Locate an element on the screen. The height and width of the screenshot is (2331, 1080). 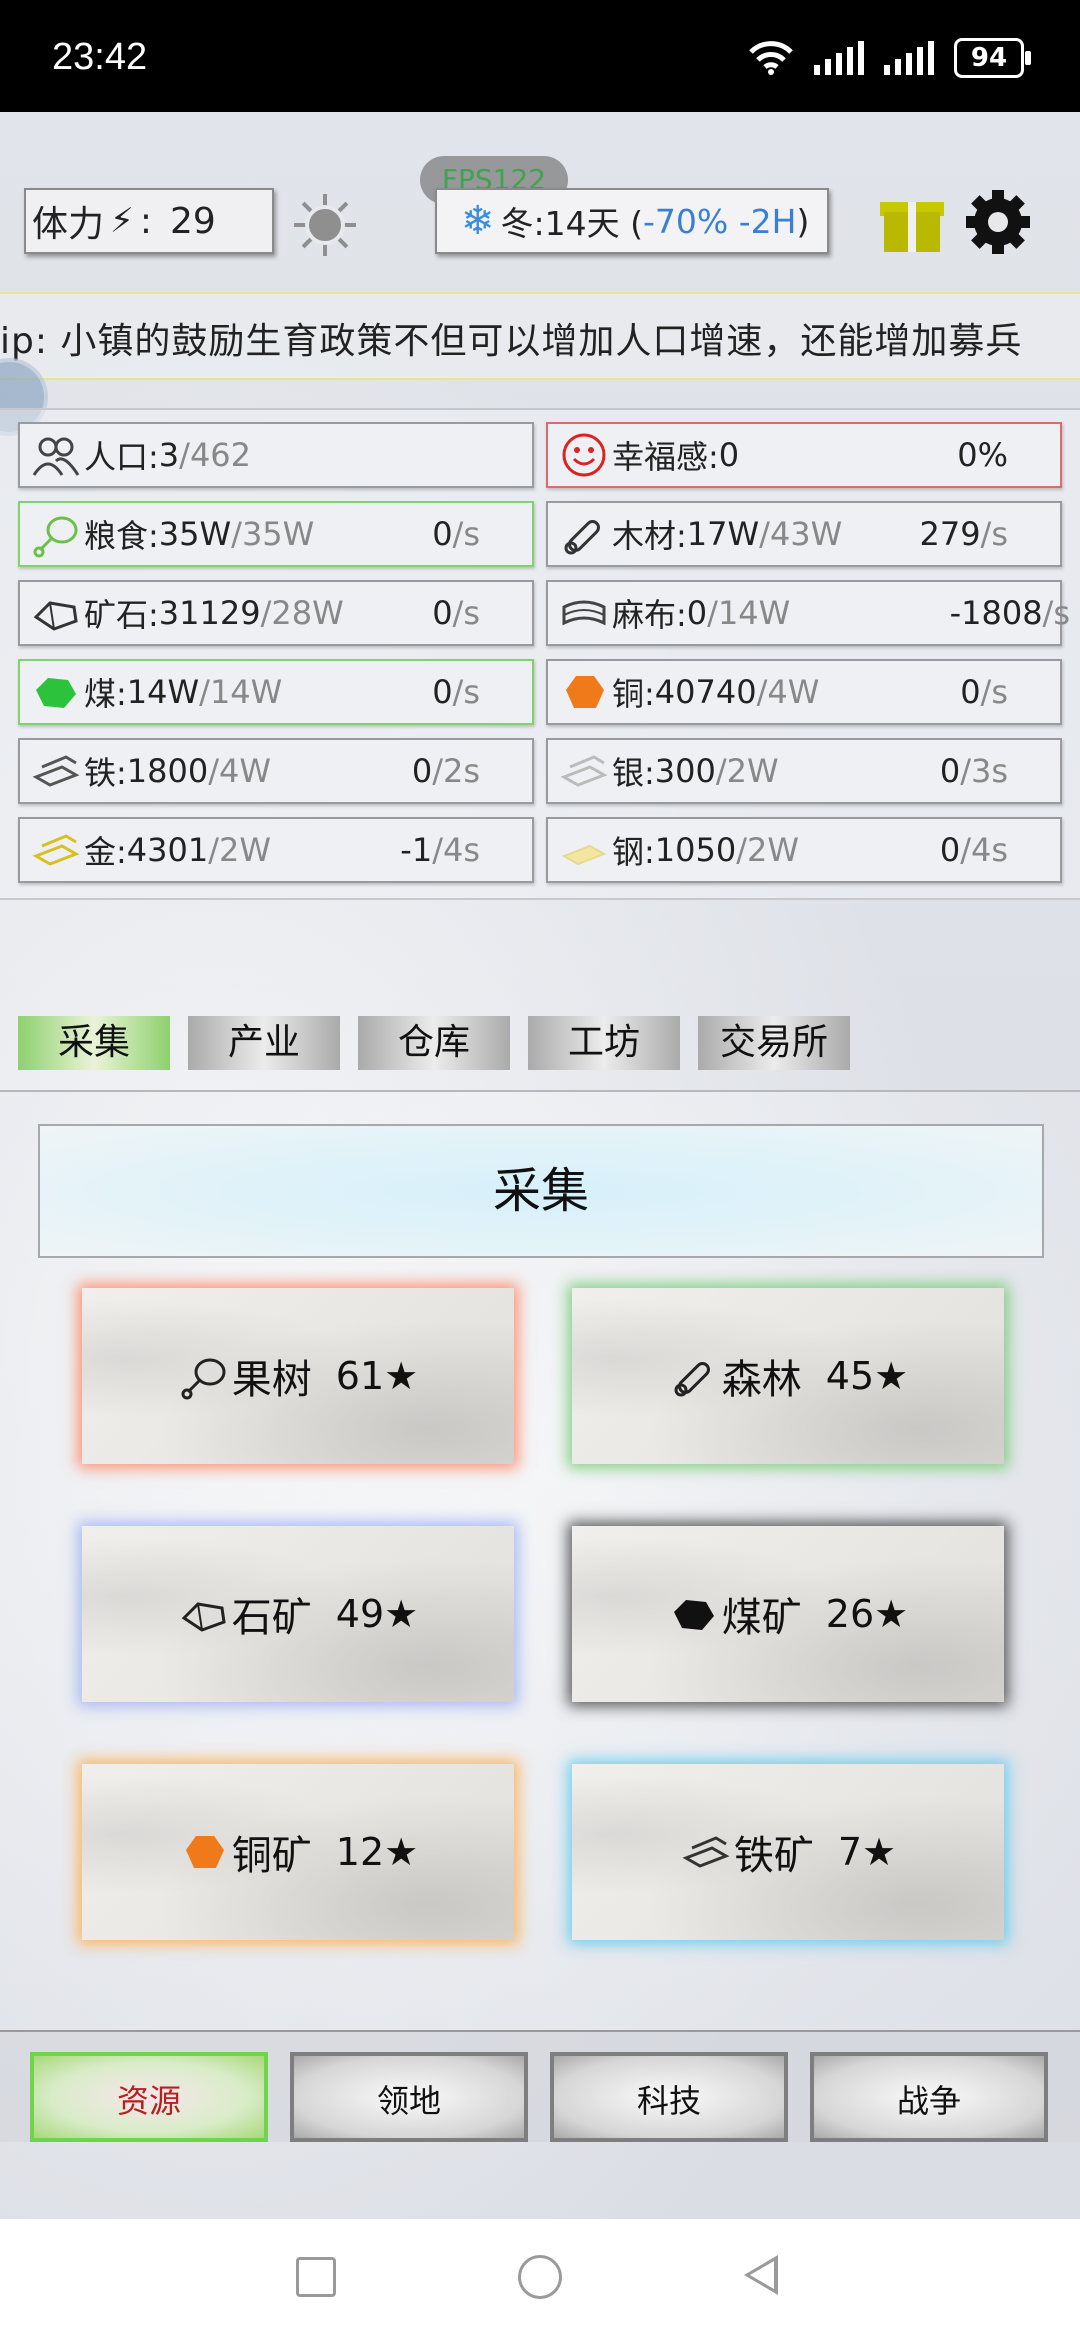
nav-resources: 资源 is located at coordinates (149, 2097).